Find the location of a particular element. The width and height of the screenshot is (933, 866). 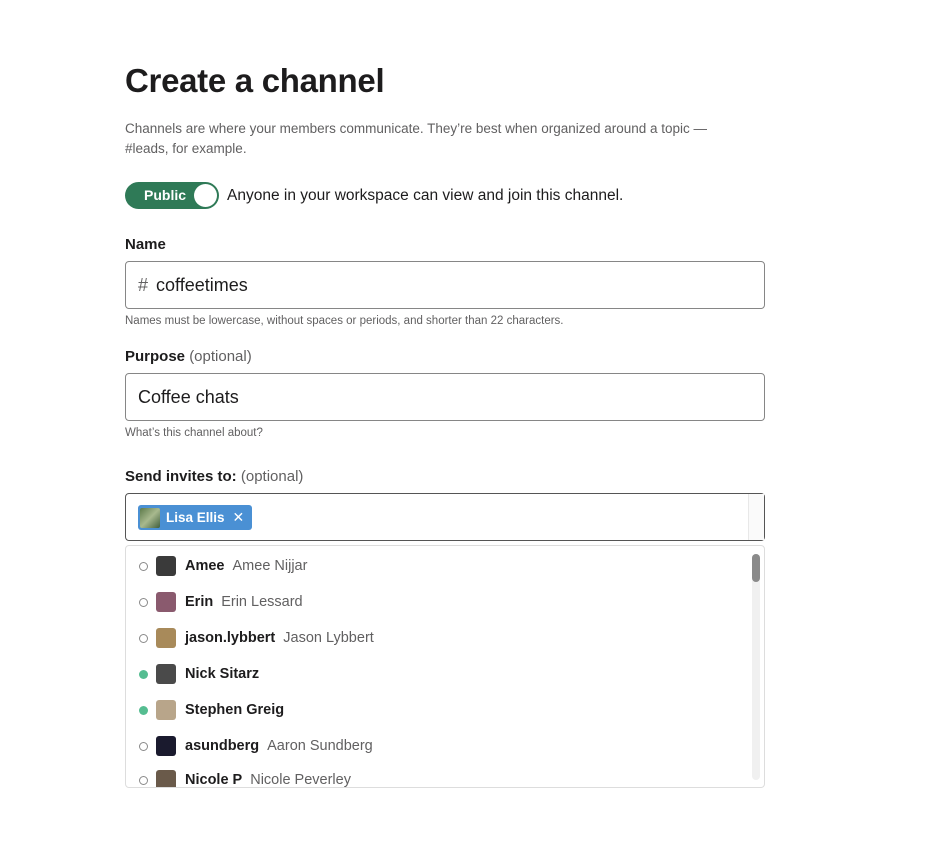

invites-label-text: Send invites to: is located at coordinates (181, 476).